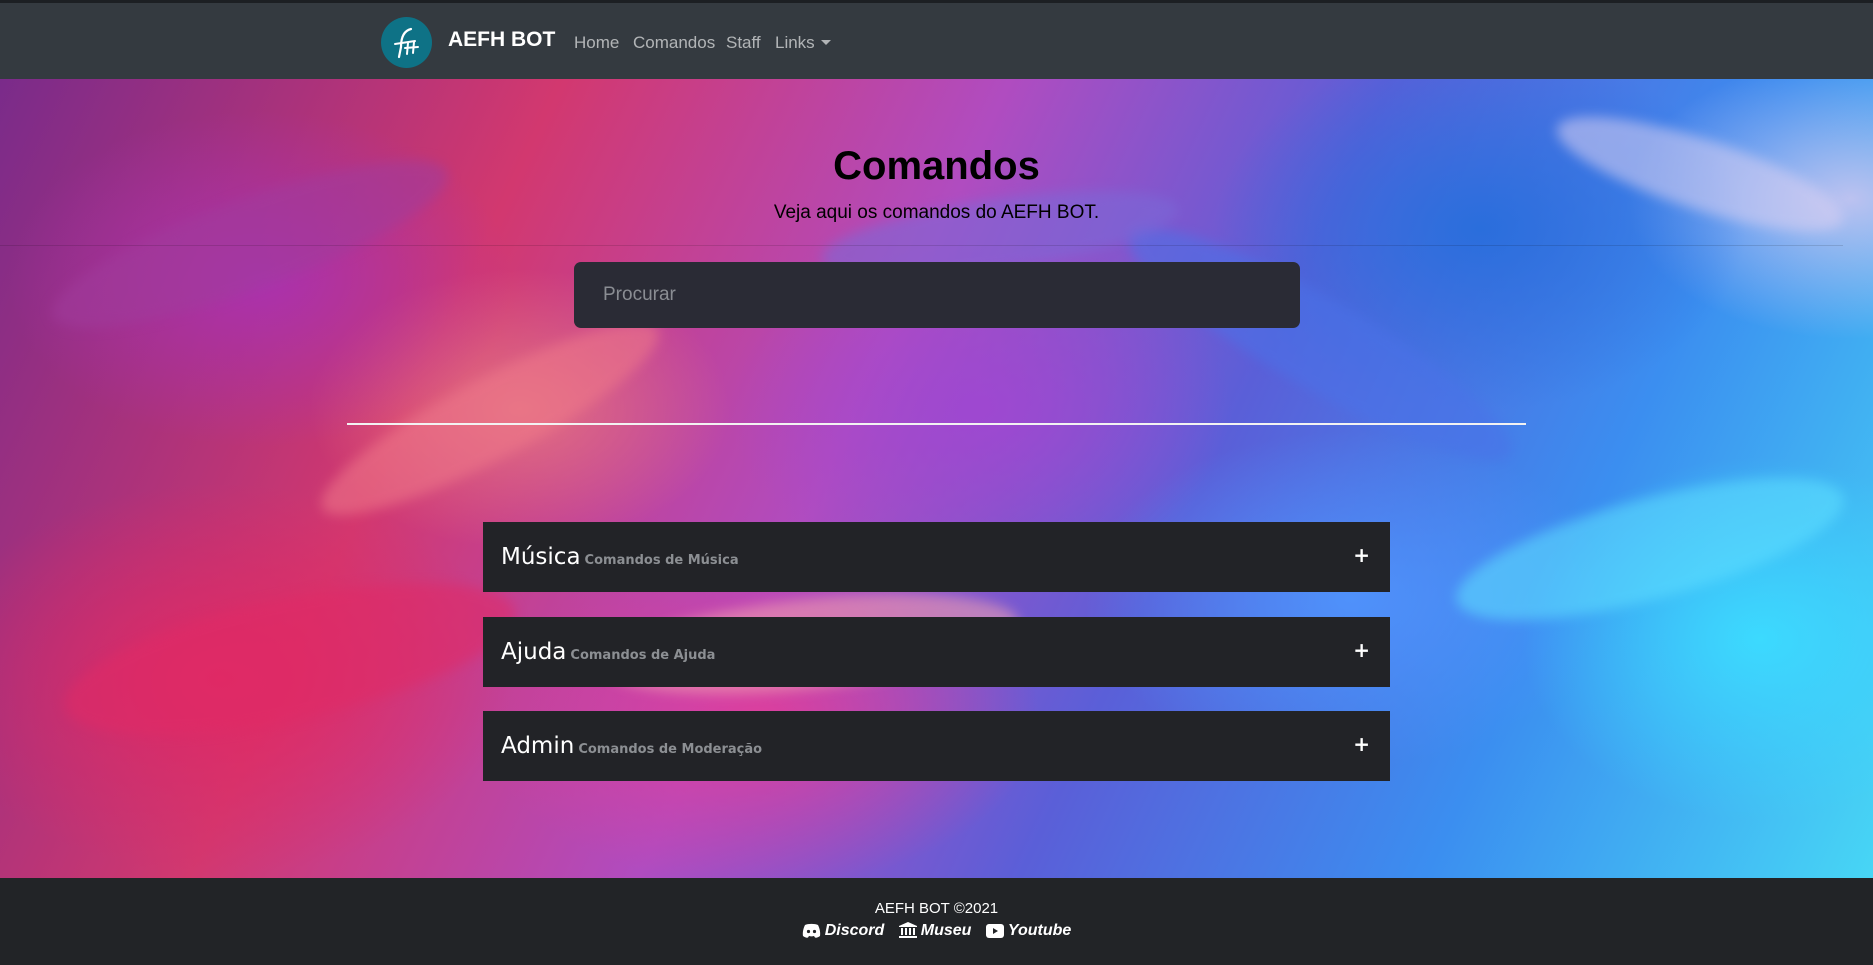 This screenshot has height=965, width=1873. Describe the element at coordinates (534, 652) in the screenshot. I see `category-name: Ajuda` at that location.